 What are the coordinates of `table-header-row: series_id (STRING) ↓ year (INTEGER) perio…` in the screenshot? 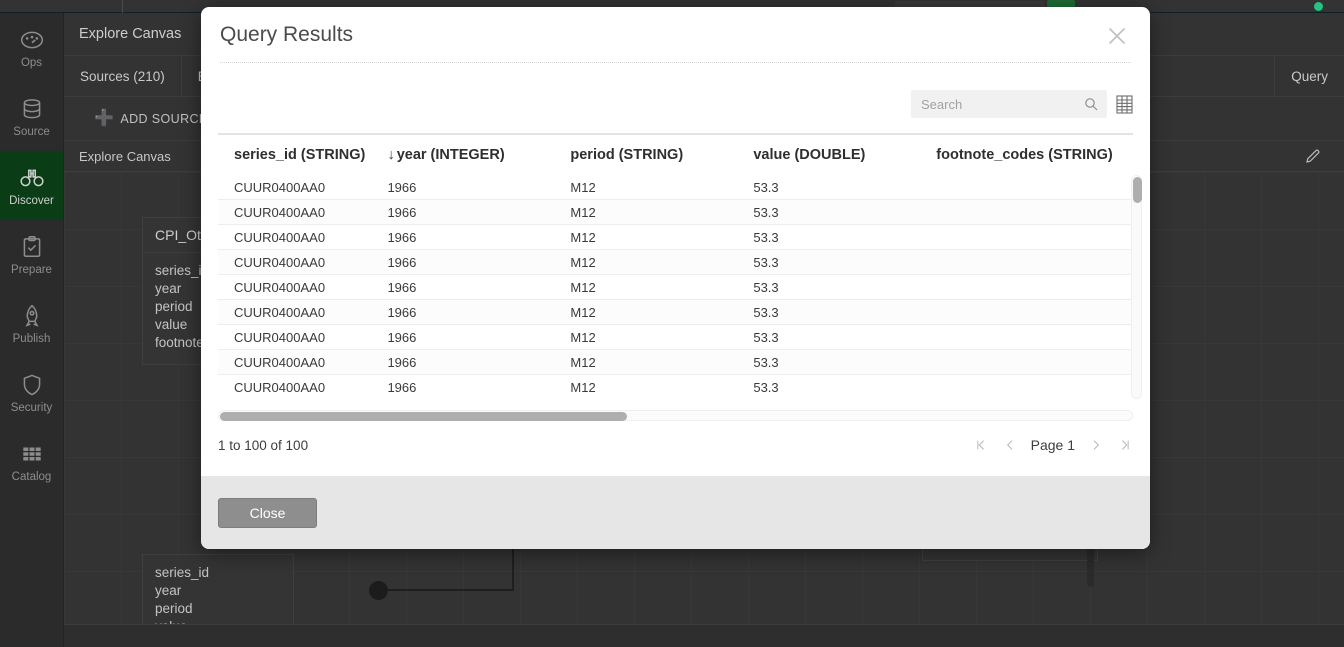 It's located at (675, 155).